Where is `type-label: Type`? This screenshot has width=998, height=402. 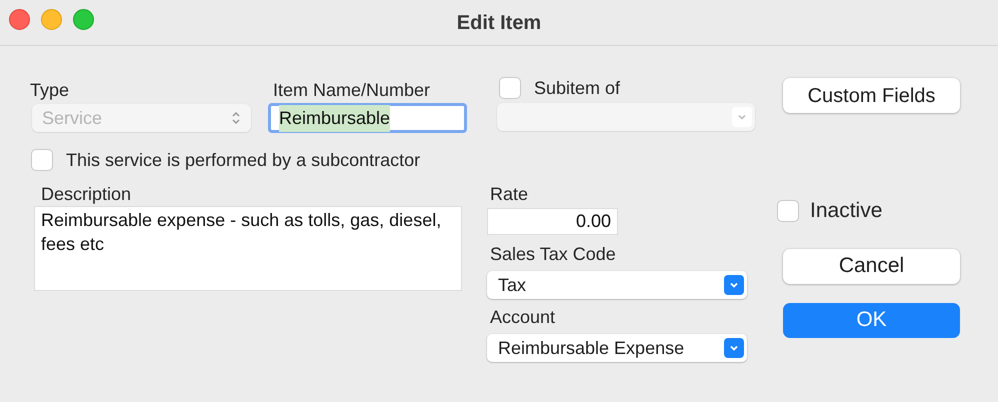 type-label: Type is located at coordinates (50, 90).